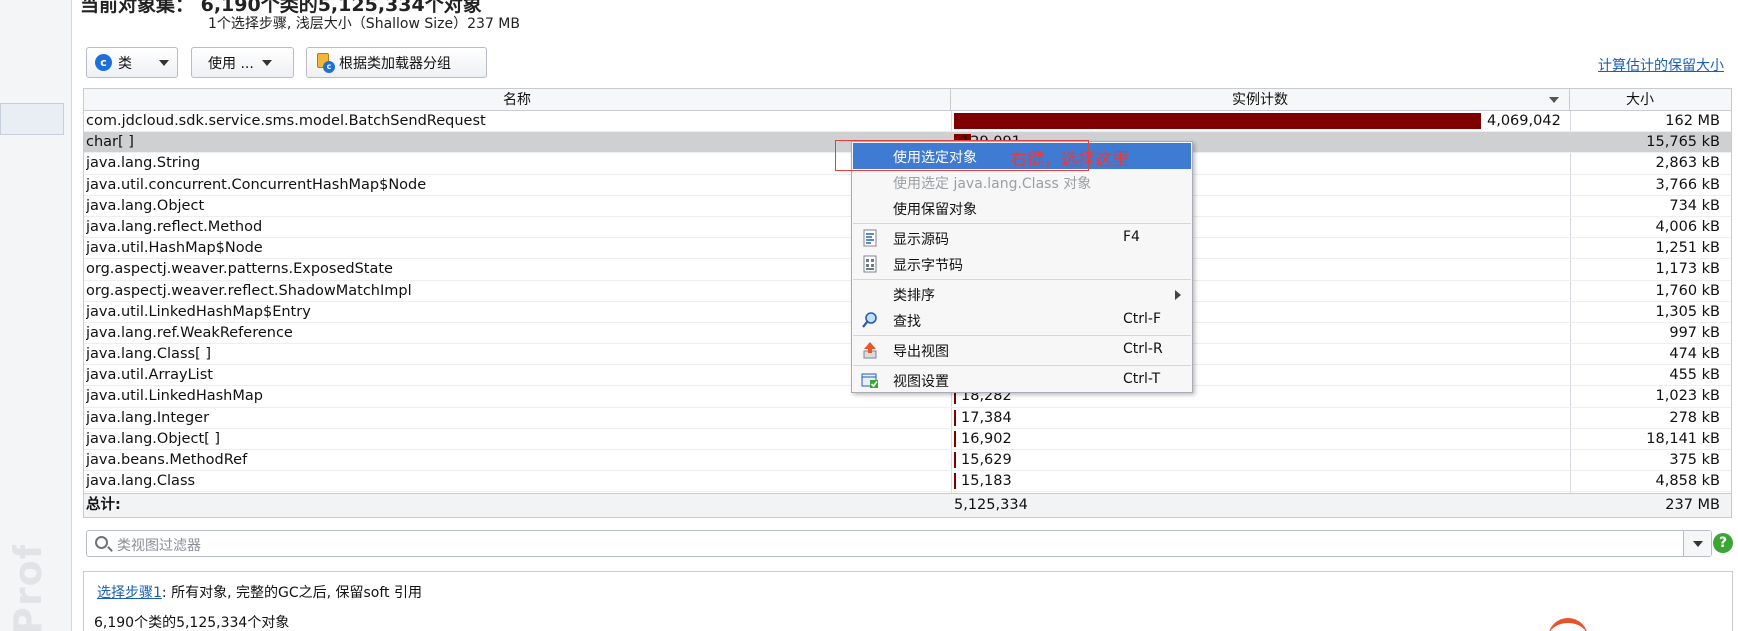 This screenshot has width=1738, height=631. I want to click on instance-count-cell: 17,384, so click(986, 417).